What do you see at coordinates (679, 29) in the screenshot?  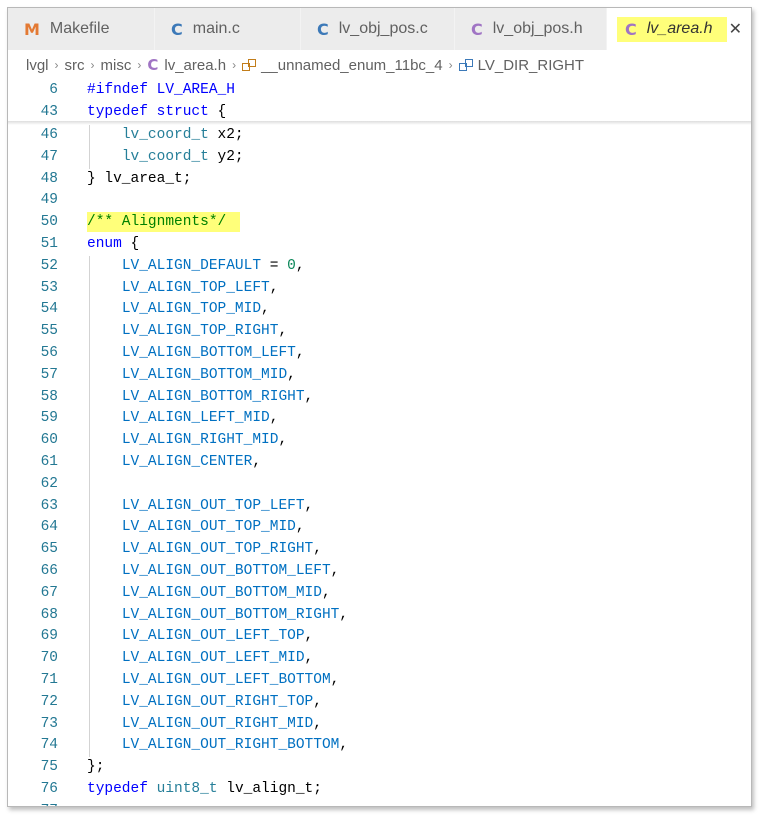 I see `tab-lv-area-h: C lv_area.h ✕` at bounding box center [679, 29].